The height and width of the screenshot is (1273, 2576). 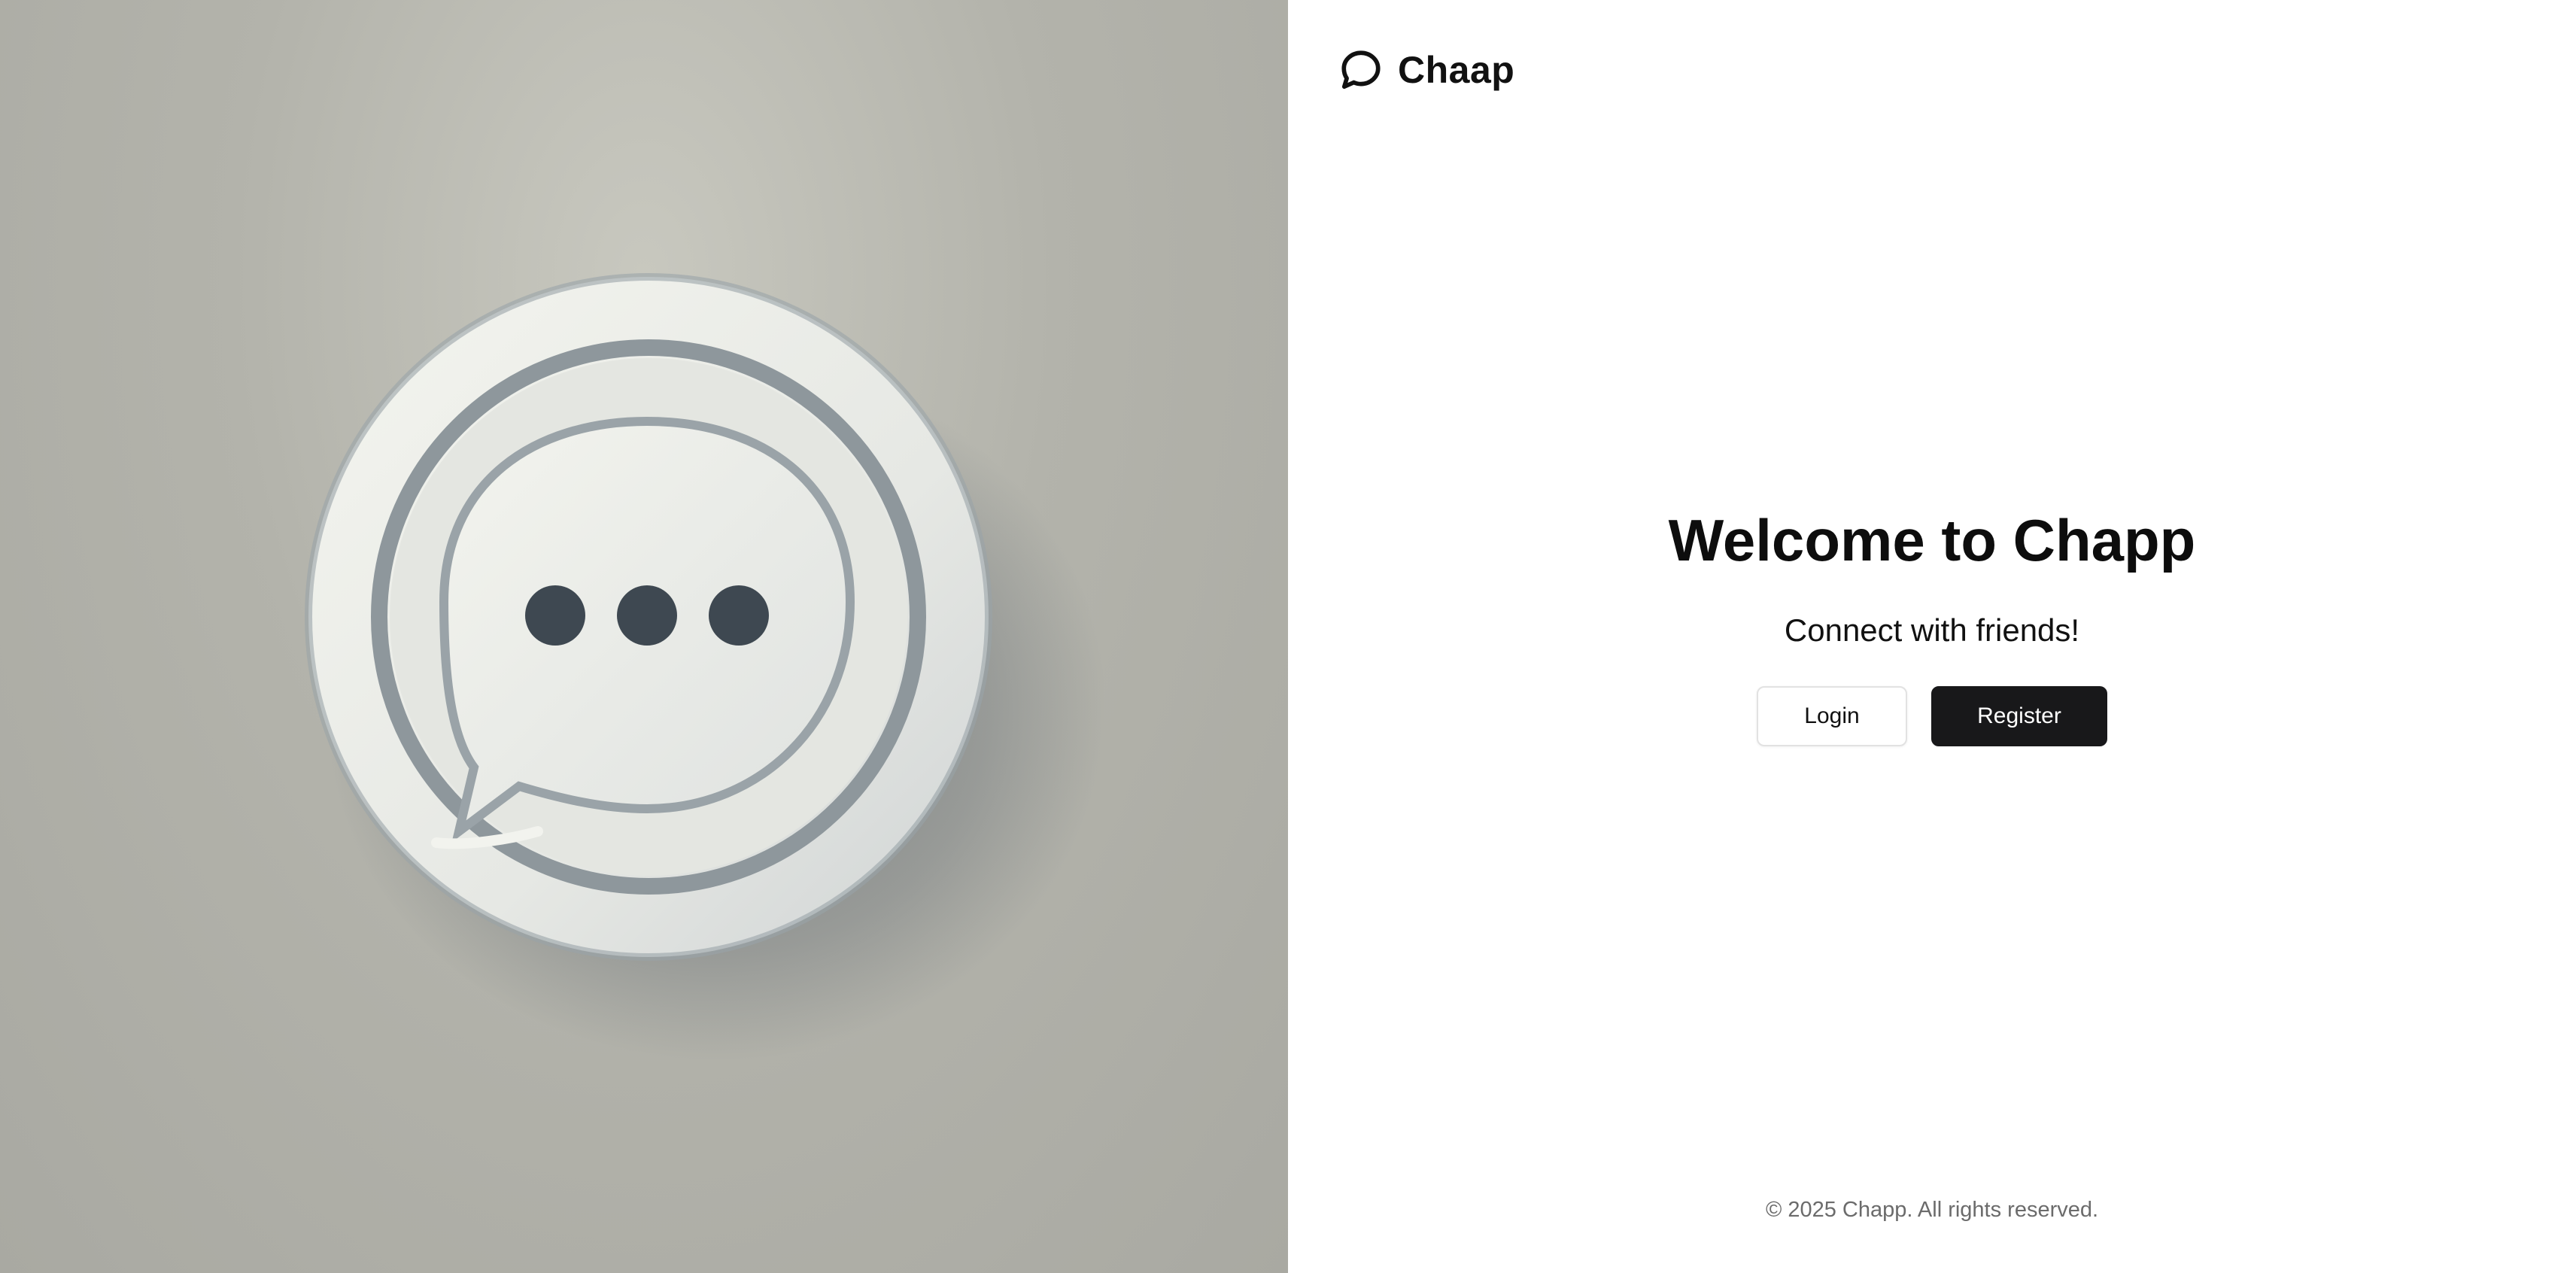 I want to click on register-button: Register, so click(x=2019, y=715).